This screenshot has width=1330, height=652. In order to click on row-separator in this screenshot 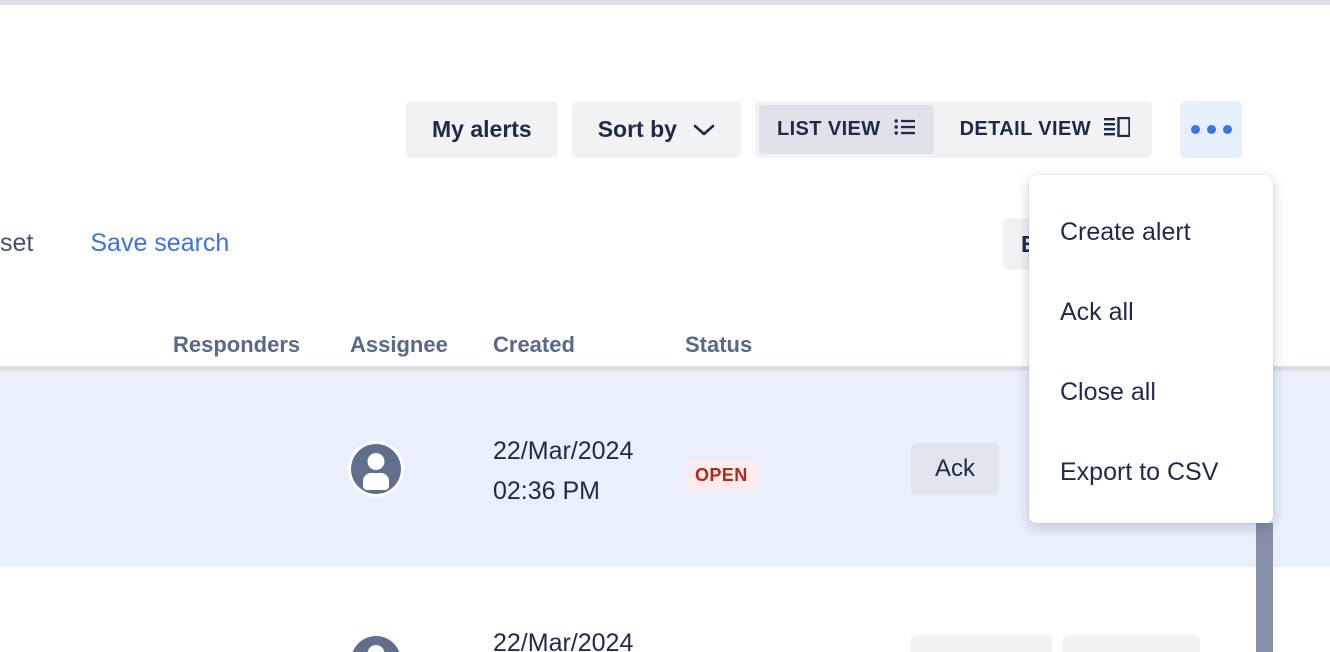, I will do `click(665, 579)`.